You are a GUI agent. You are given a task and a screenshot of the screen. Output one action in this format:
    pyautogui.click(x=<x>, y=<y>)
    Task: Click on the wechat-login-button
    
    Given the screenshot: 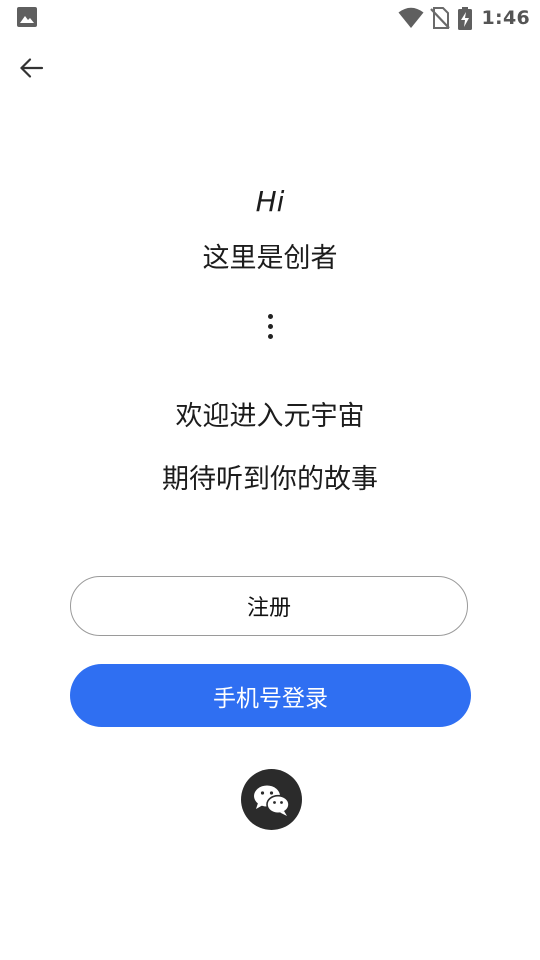 What is the action you would take?
    pyautogui.click(x=271, y=799)
    